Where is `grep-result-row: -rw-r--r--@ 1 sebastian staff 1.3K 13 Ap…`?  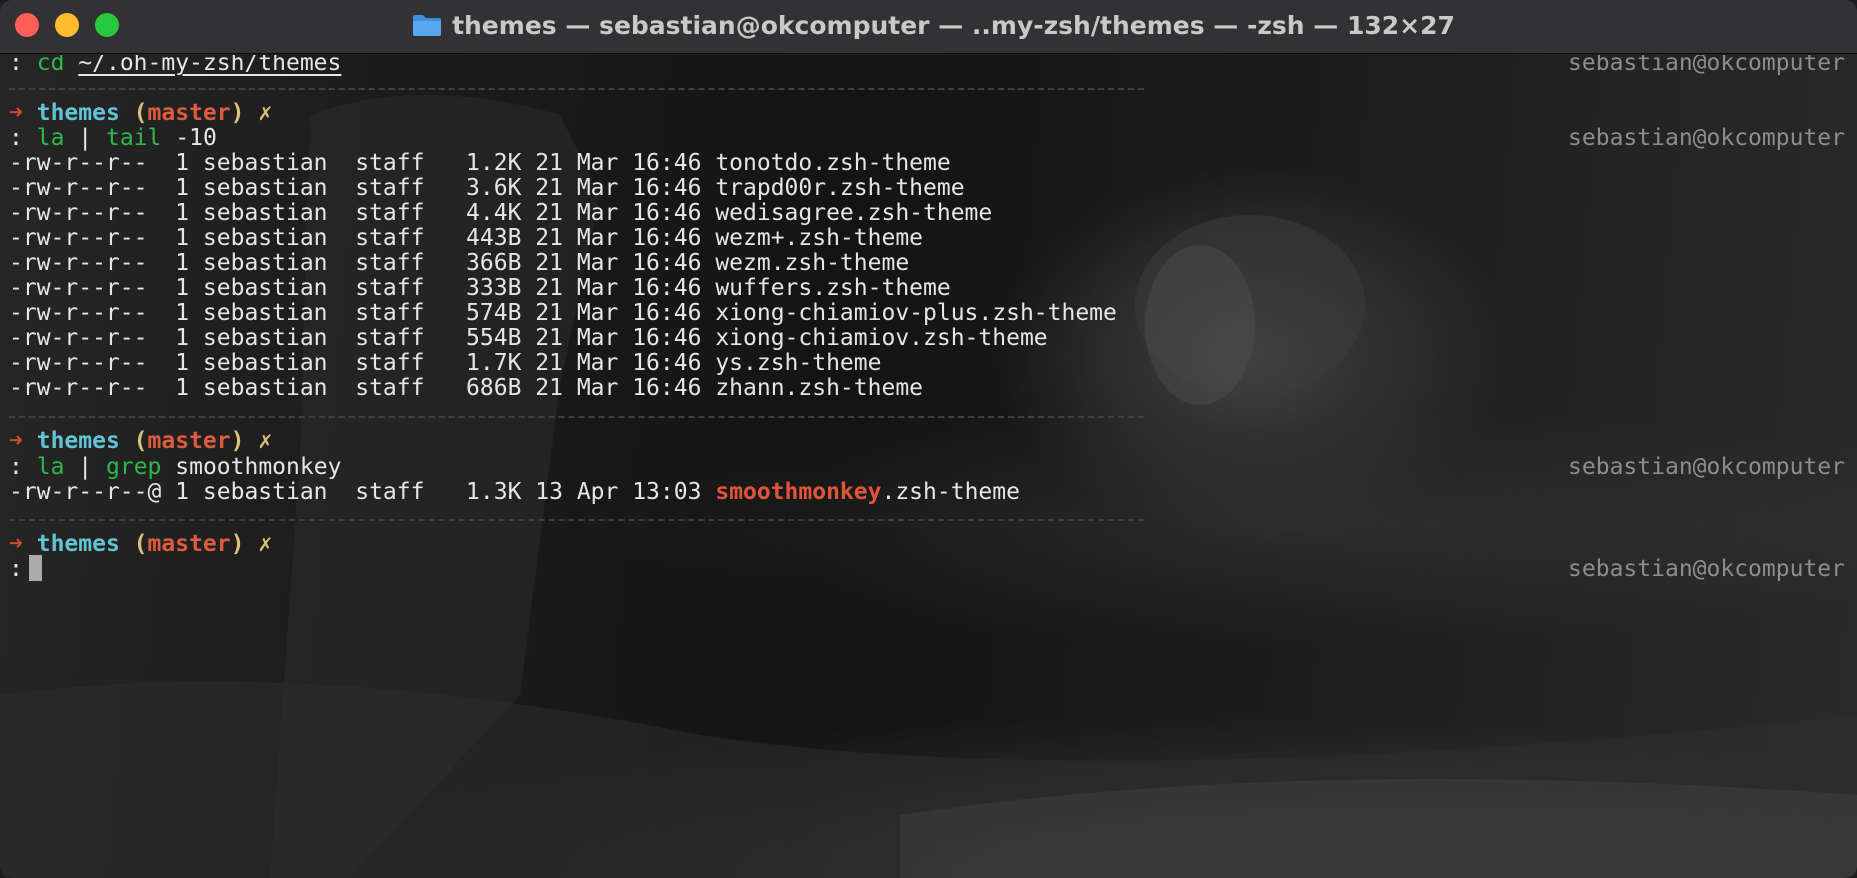
grep-result-row: -rw-r--r--@ 1 sebastian staff 1.3K 13 Ap… is located at coordinates (514, 492).